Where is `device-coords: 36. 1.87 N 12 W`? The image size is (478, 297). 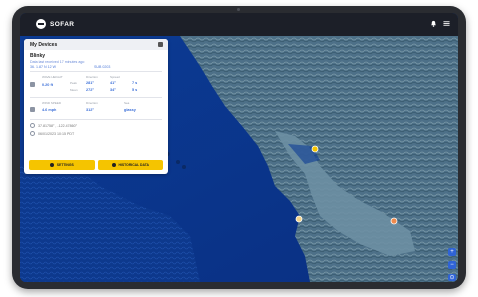
device-coords: 36. 1.87 N 12 W is located at coordinates (43, 67).